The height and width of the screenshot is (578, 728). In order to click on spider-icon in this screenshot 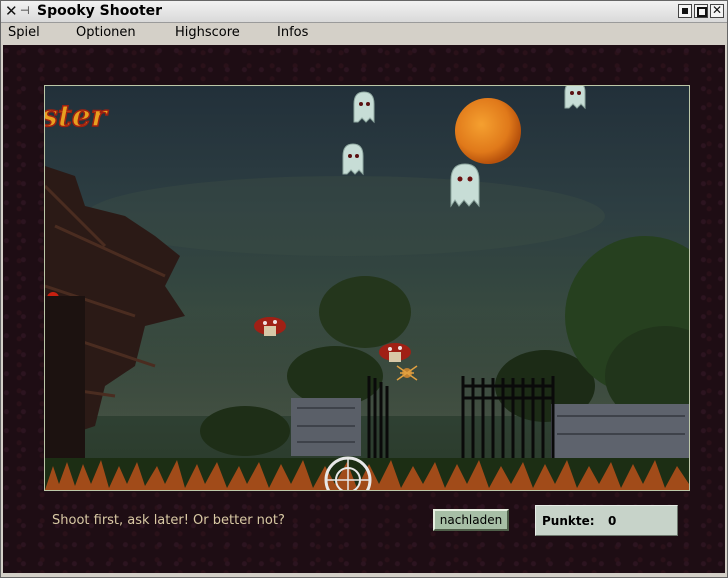, I will do `click(407, 373)`.